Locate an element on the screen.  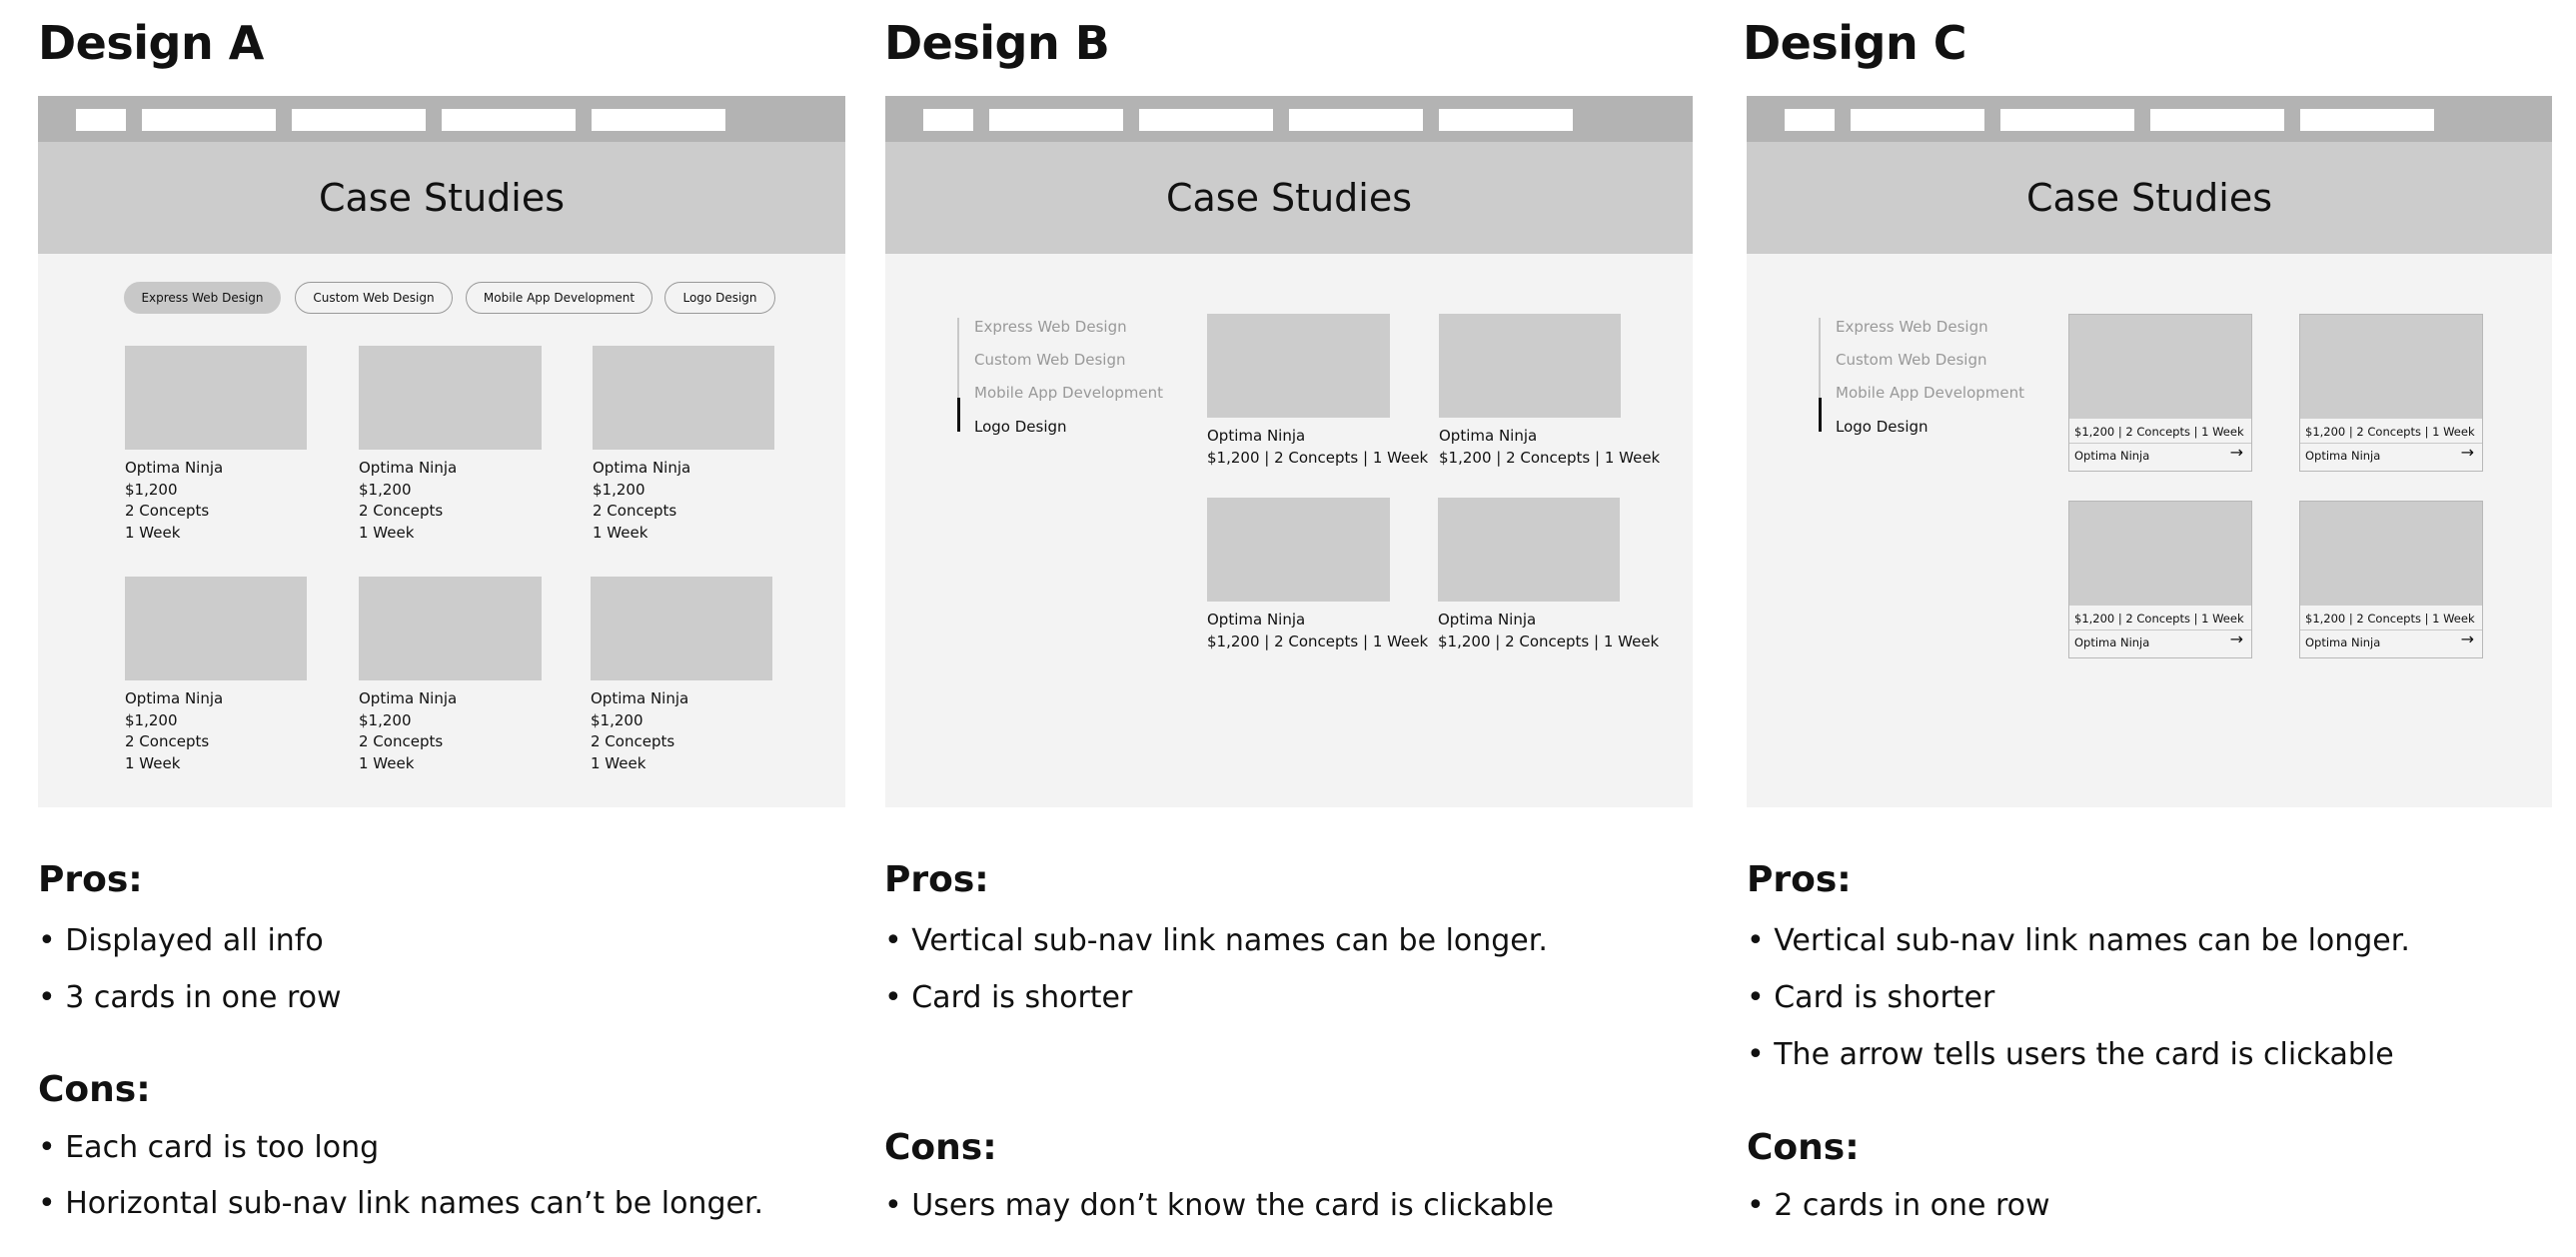
top-nav-bar is located at coordinates (2149, 119).